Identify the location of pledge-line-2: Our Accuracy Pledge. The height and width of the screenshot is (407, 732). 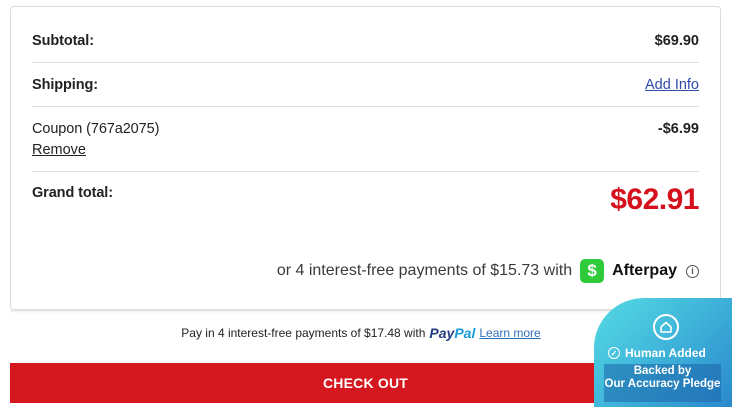
(662, 384).